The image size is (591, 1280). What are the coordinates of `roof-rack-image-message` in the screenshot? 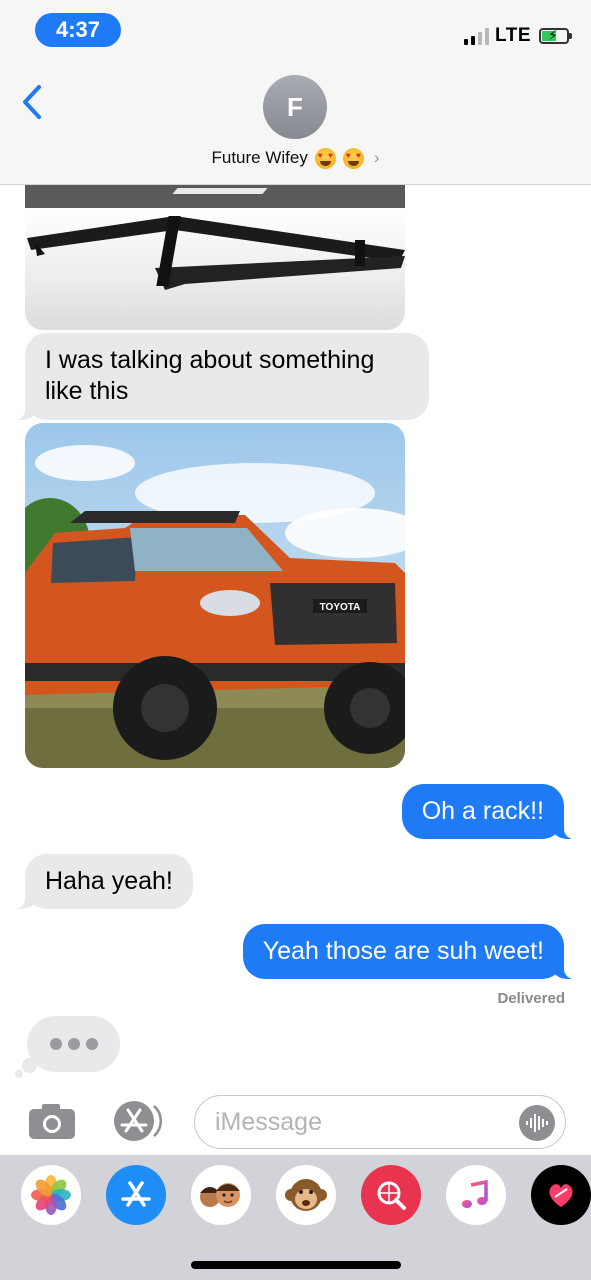 It's located at (215, 255).